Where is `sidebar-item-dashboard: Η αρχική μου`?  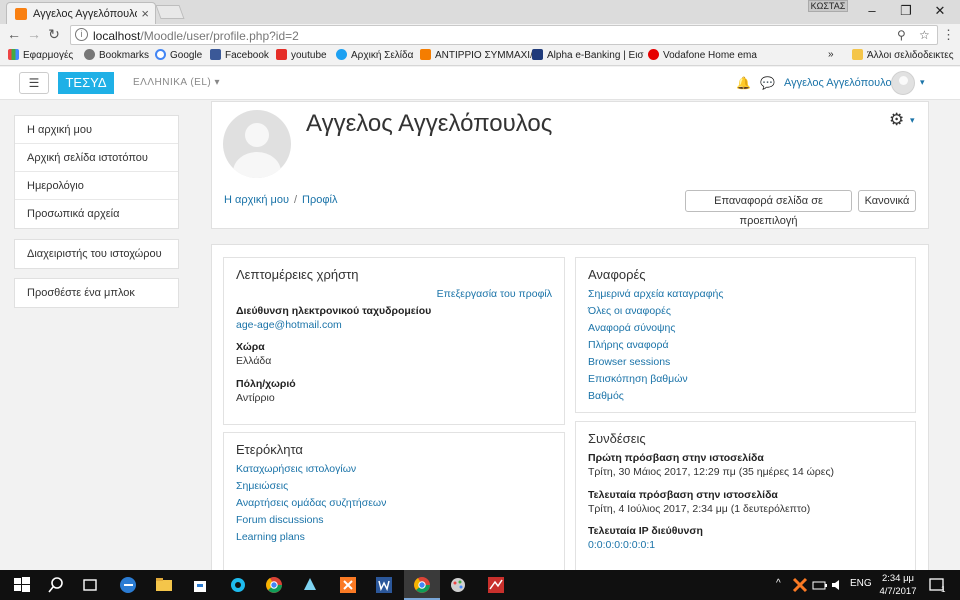 sidebar-item-dashboard: Η αρχική μου is located at coordinates (96, 130).